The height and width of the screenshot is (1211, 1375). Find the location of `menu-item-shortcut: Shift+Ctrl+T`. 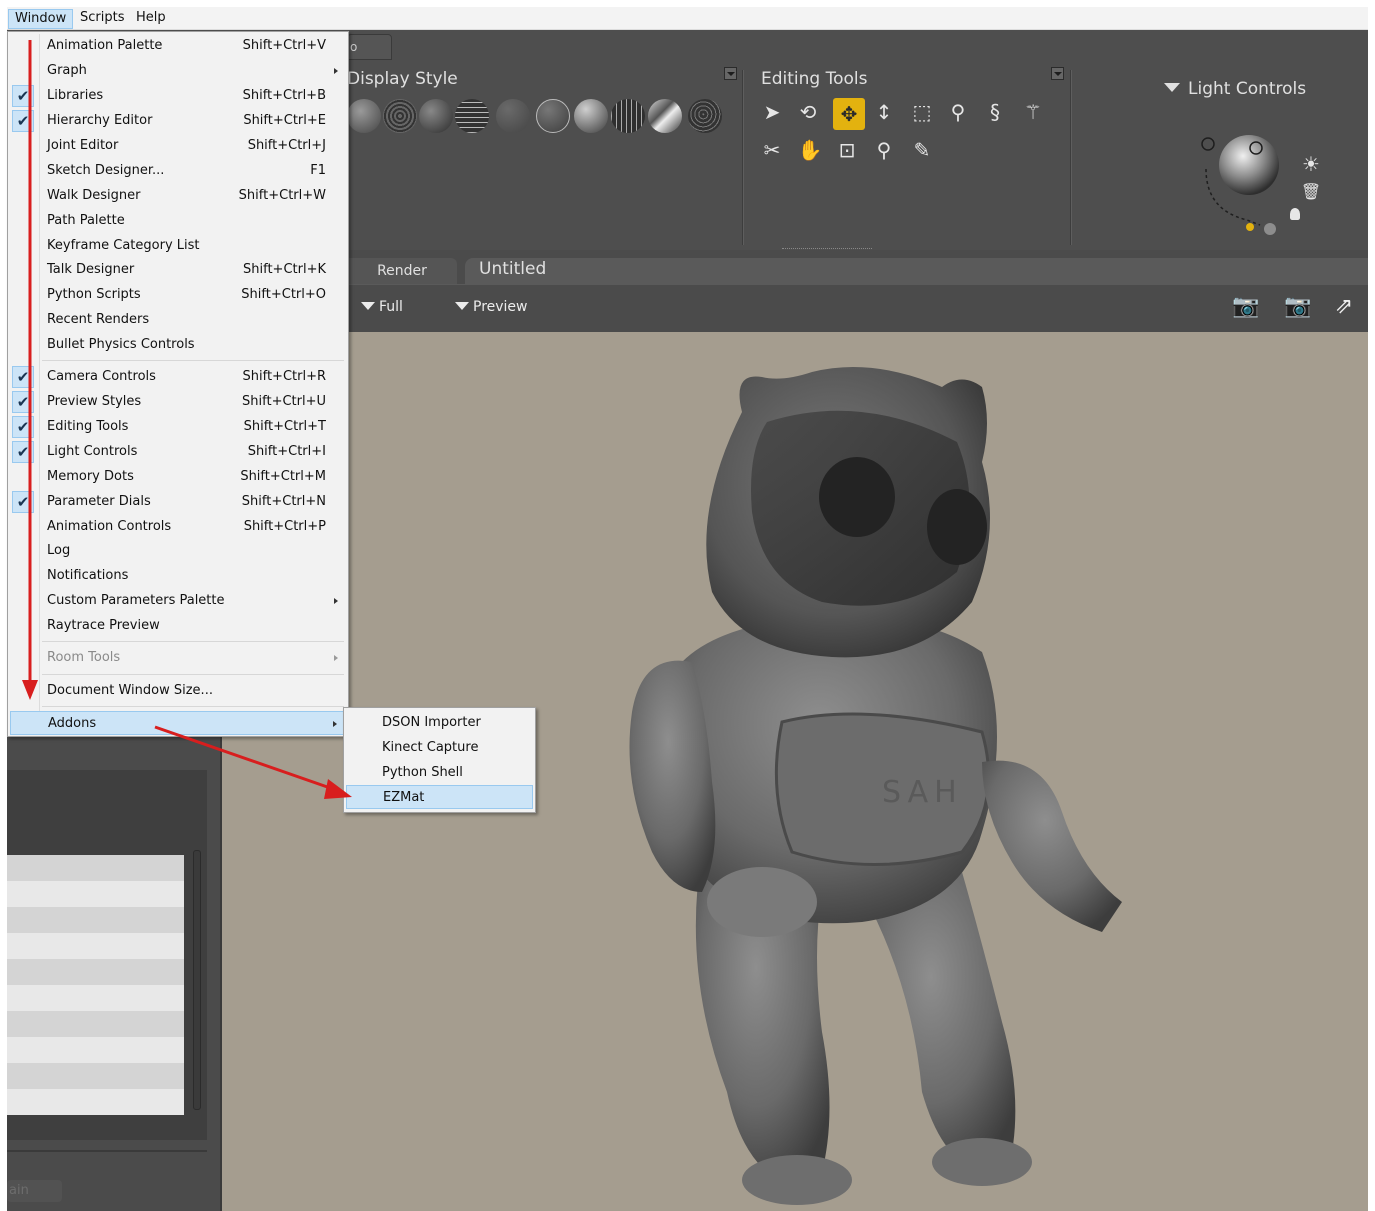

menu-item-shortcut: Shift+Ctrl+T is located at coordinates (284, 426).